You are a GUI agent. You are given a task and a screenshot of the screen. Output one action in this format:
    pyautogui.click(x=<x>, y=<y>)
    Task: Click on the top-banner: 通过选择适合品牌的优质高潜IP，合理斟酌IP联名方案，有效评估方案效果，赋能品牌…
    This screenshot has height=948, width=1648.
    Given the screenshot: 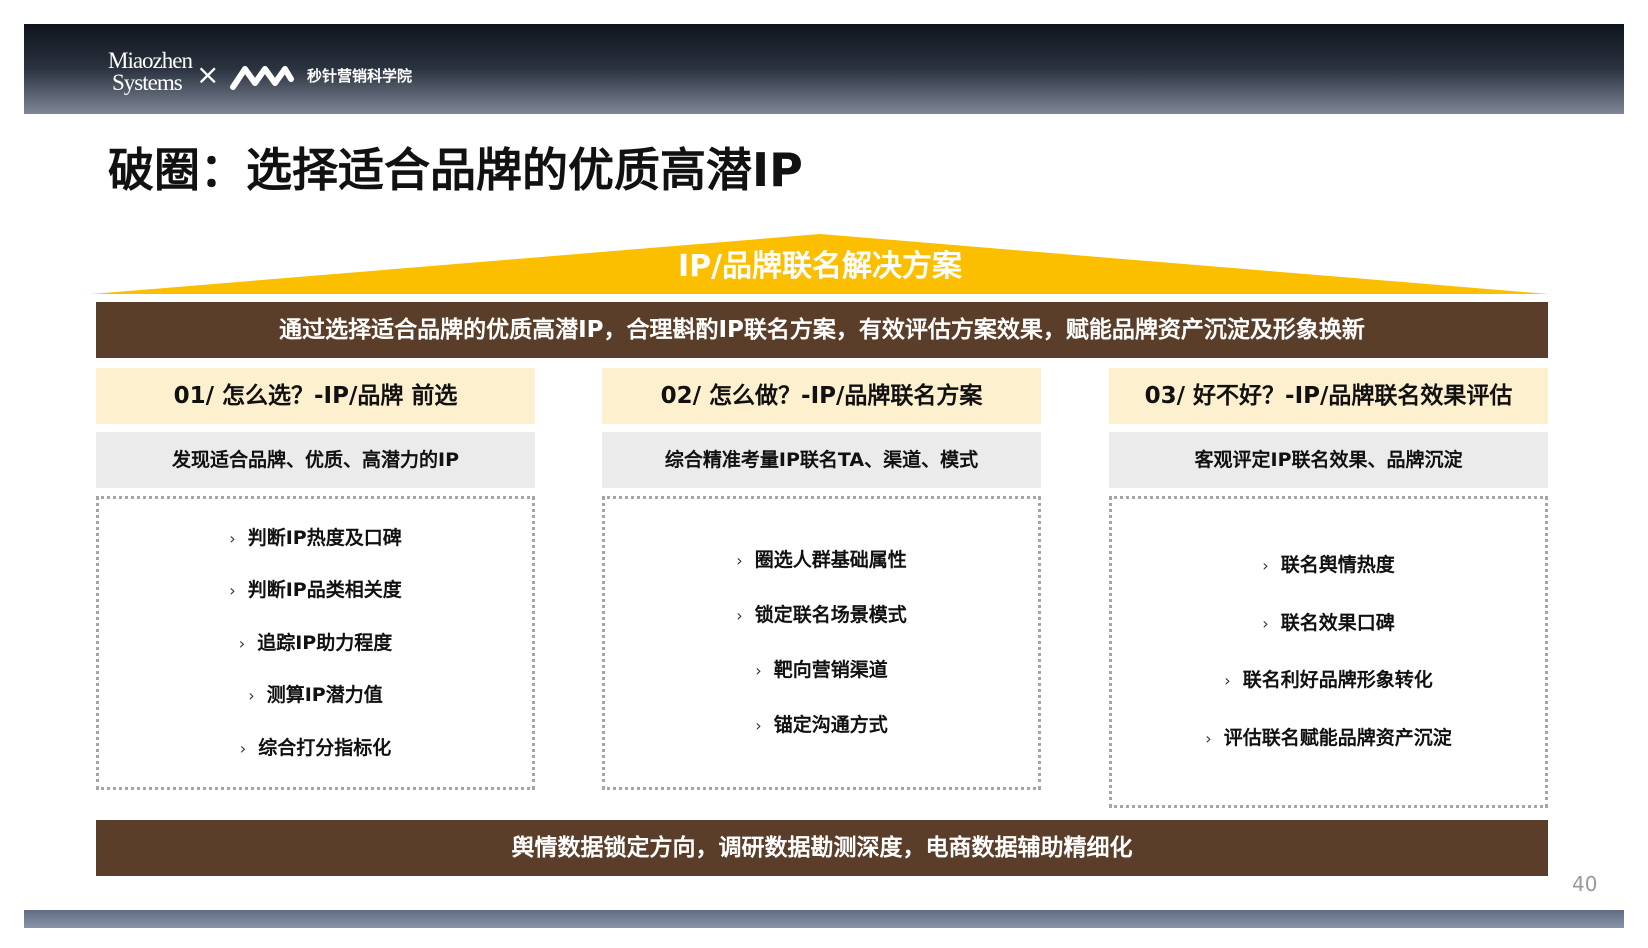 What is the action you would take?
    pyautogui.click(x=822, y=330)
    